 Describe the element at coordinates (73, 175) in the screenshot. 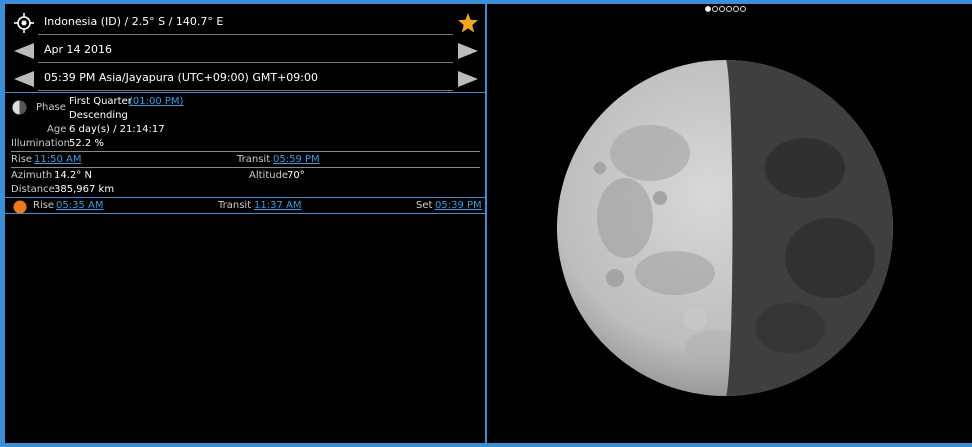

I see `azimuth-value: 14.2° N` at that location.